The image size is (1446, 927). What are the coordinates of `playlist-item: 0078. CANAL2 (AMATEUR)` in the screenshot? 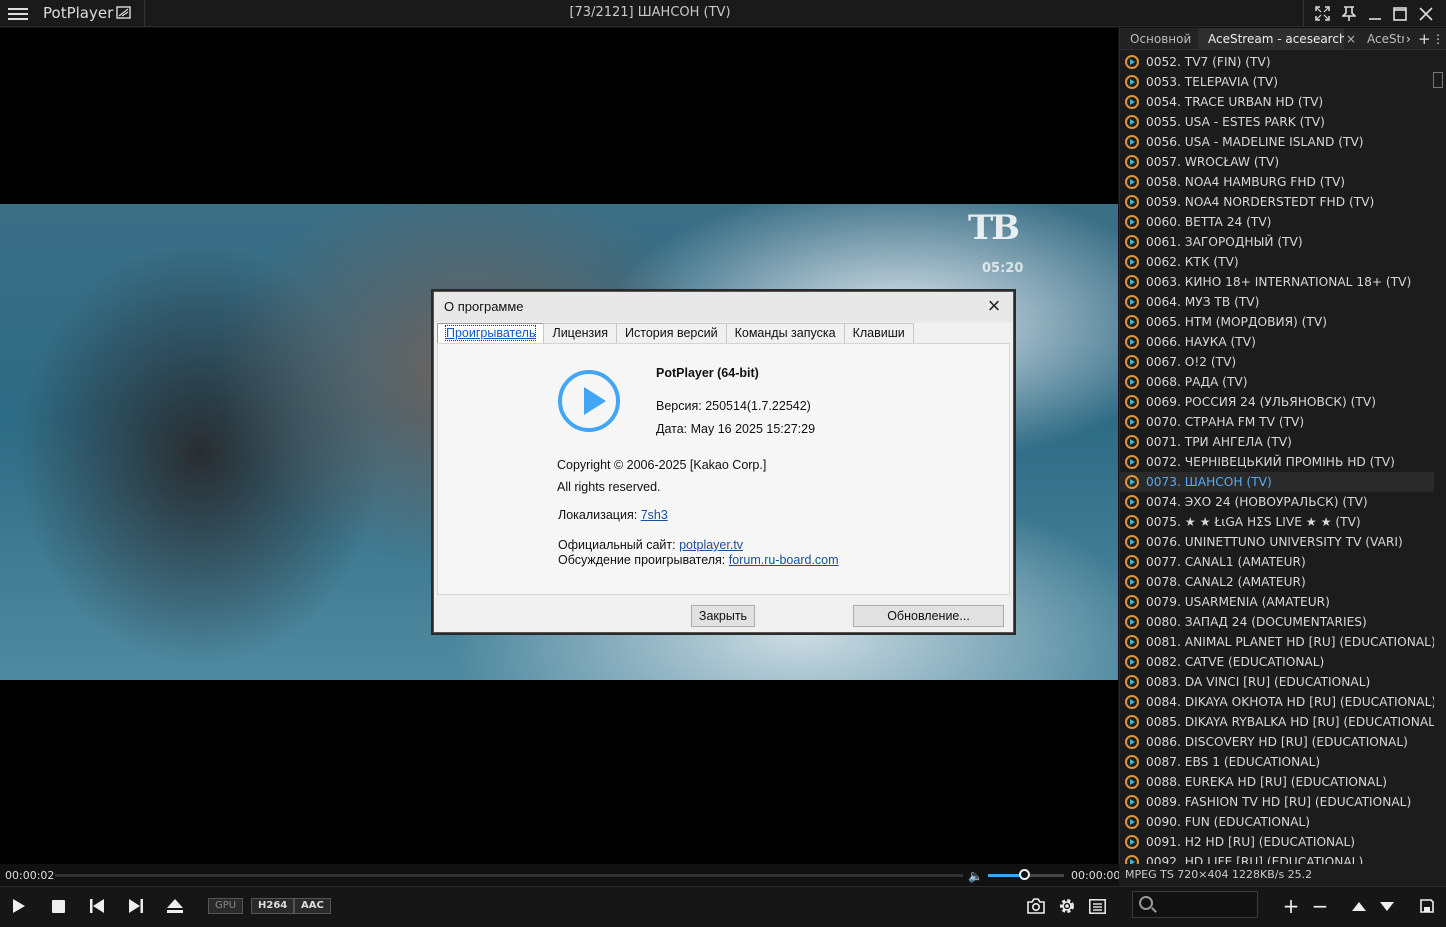 It's located at (1277, 582).